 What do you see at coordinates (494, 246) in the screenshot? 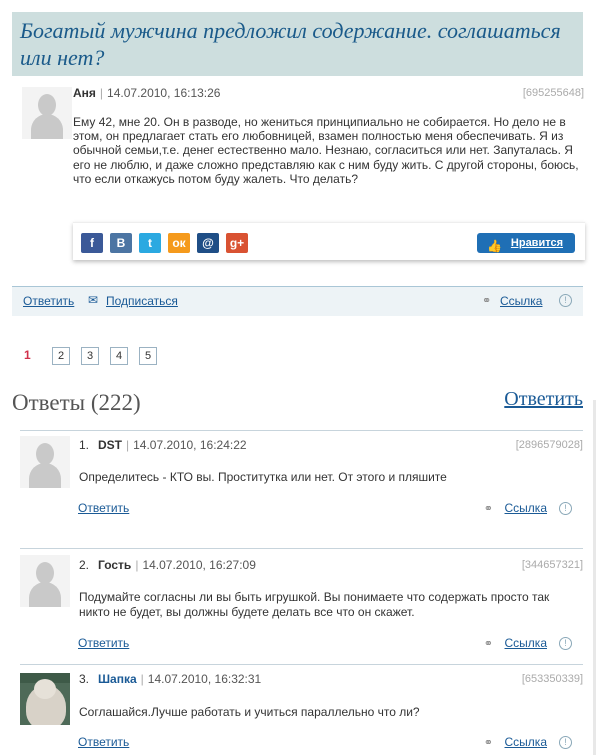
I see `thumbs-up-icon: 👍` at bounding box center [494, 246].